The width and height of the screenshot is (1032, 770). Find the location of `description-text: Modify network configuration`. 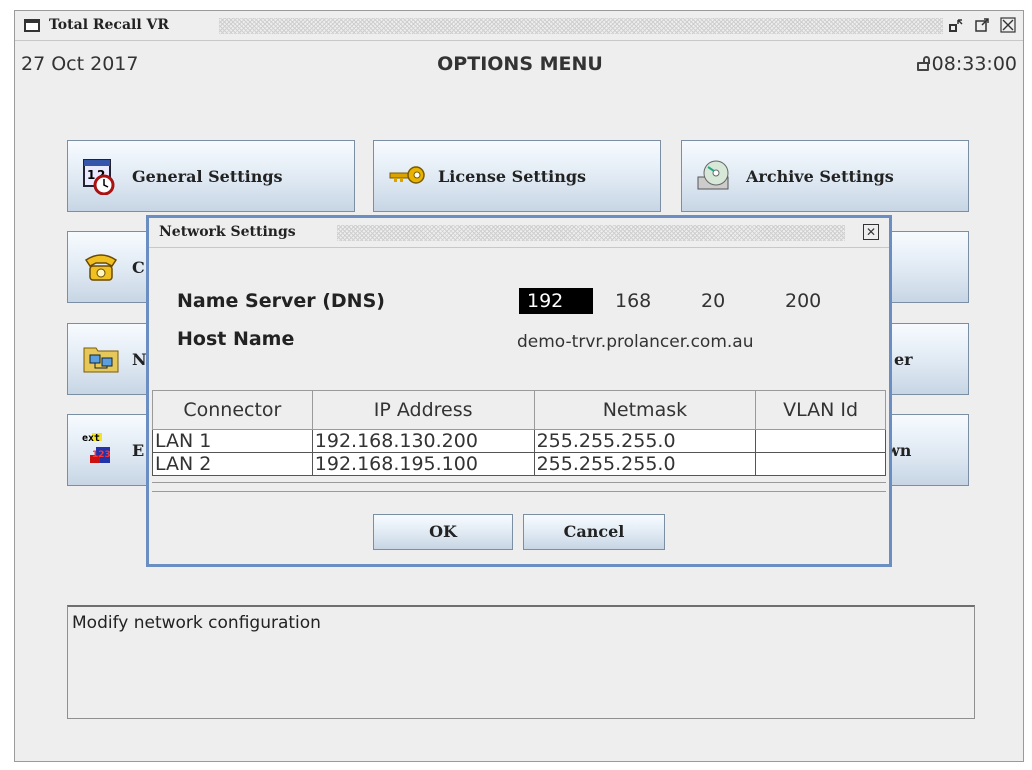

description-text: Modify network configuration is located at coordinates (196, 623).